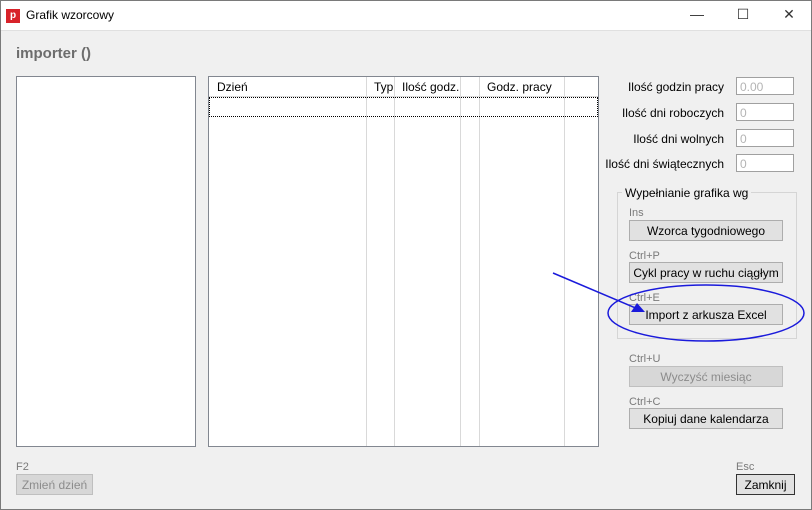  What do you see at coordinates (706, 272) in the screenshot?
I see `continuous-cycle-button: Cykl pracy w ruchu ciągłym` at bounding box center [706, 272].